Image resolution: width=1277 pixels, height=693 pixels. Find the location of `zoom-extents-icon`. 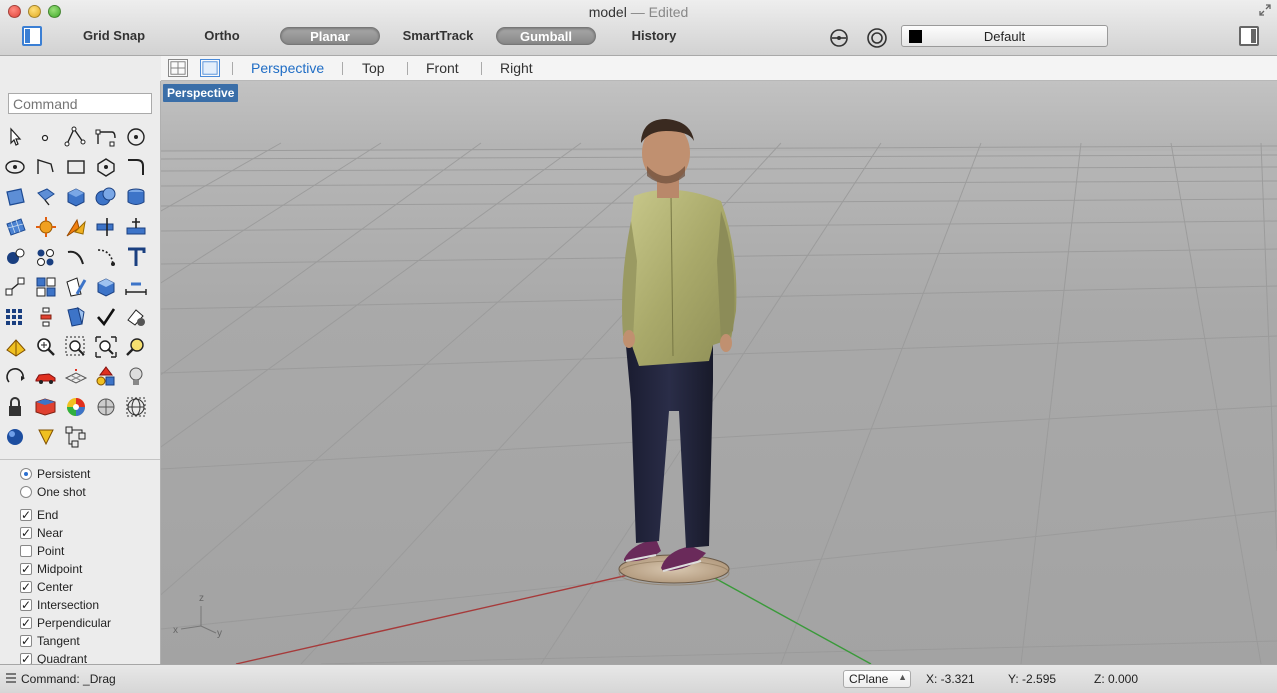

zoom-extents-icon is located at coordinates (106, 347).